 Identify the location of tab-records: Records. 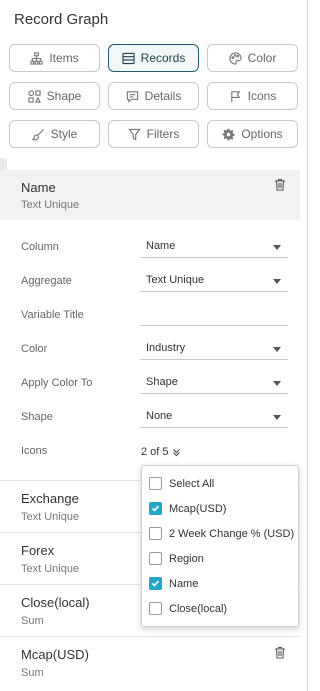
(153, 58).